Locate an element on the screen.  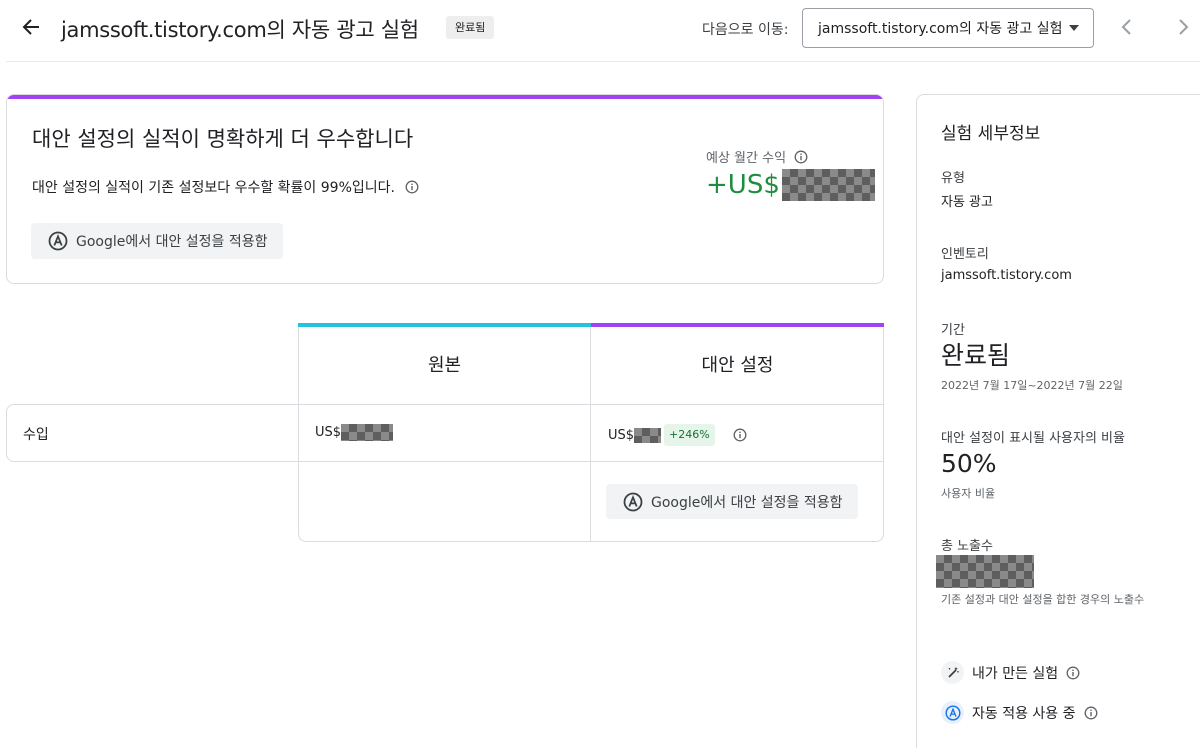
estimated-revenue-text: 예상 월간 수익 is located at coordinates (746, 158).